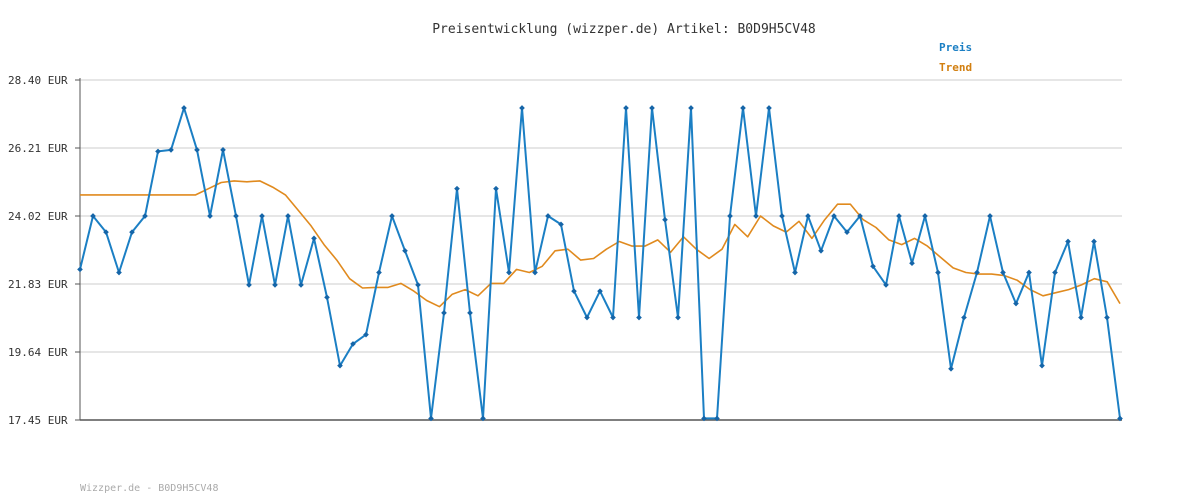  What do you see at coordinates (38, 352) in the screenshot?
I see `y-tick-label: 19.64 EUR` at bounding box center [38, 352].